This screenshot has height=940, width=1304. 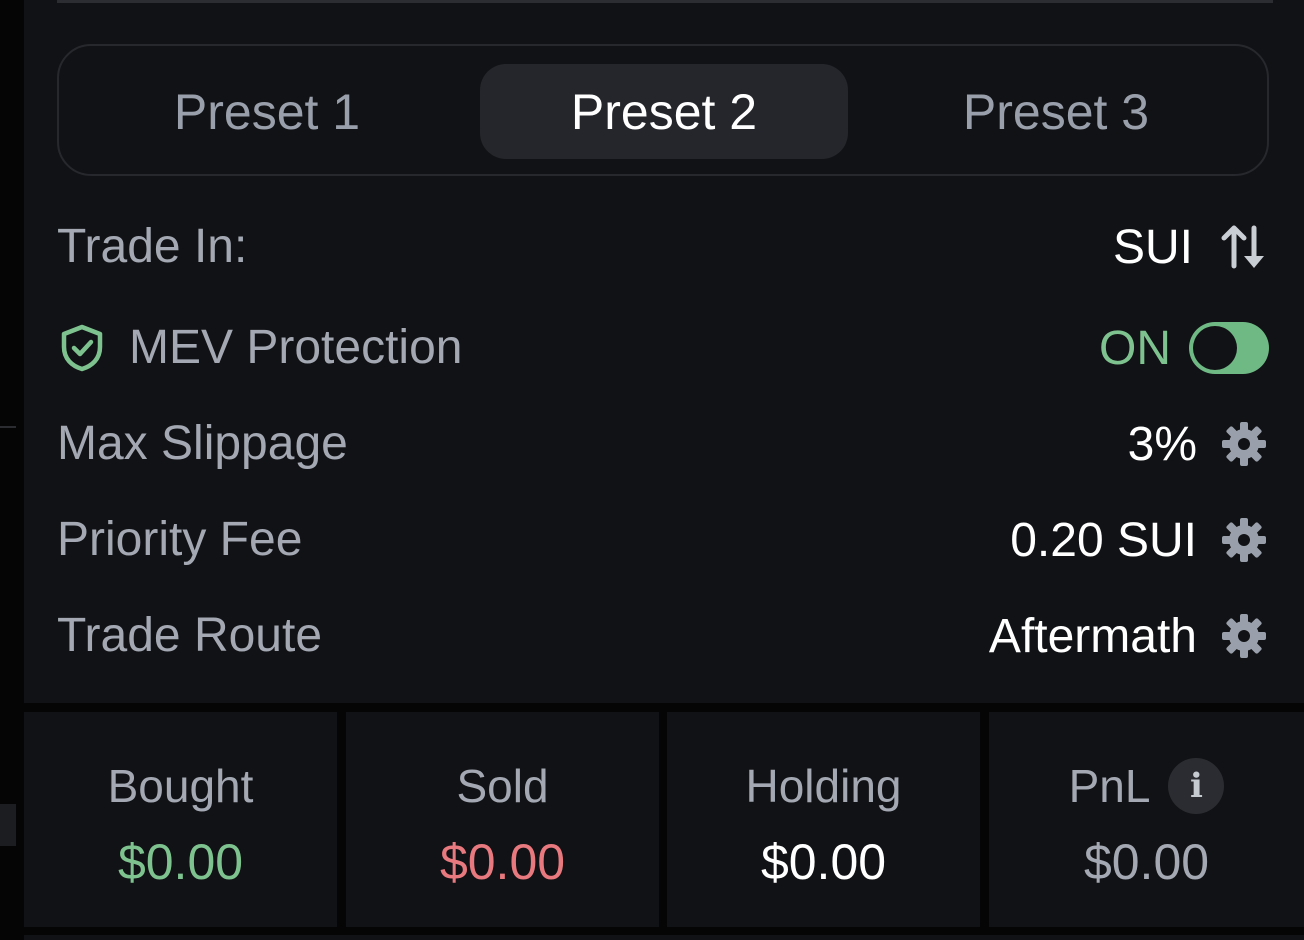 What do you see at coordinates (180, 539) in the screenshot?
I see `priority-fee-label: Priority Fee` at bounding box center [180, 539].